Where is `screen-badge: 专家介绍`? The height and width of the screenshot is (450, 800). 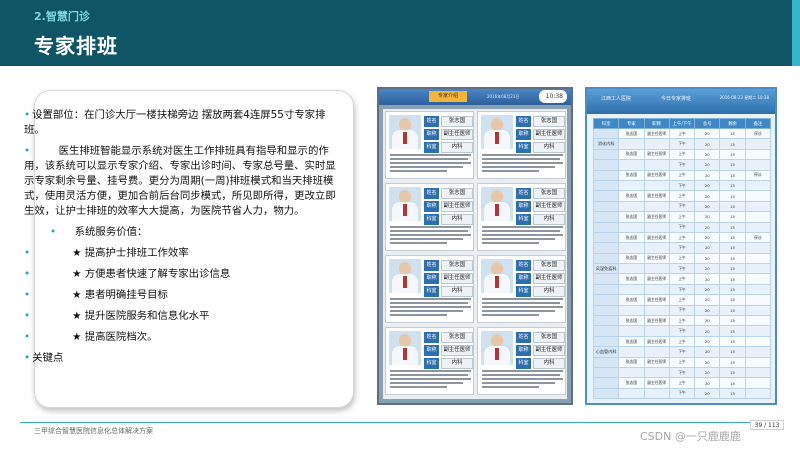
screen-badge: 专家介绍 is located at coordinates (448, 96).